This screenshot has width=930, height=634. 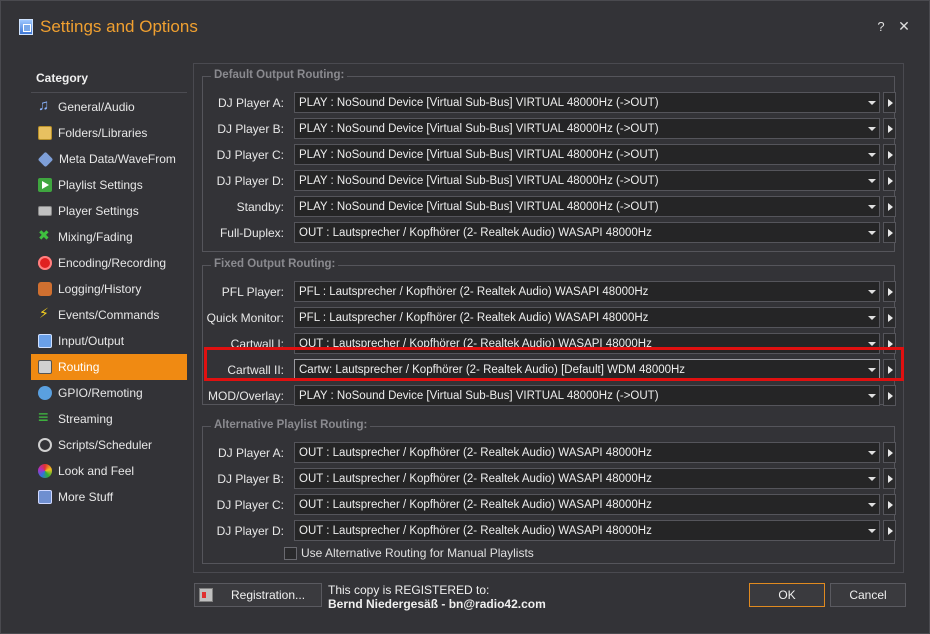 What do you see at coordinates (100, 393) in the screenshot?
I see `sidebar-item-label: GPIO/Remoting` at bounding box center [100, 393].